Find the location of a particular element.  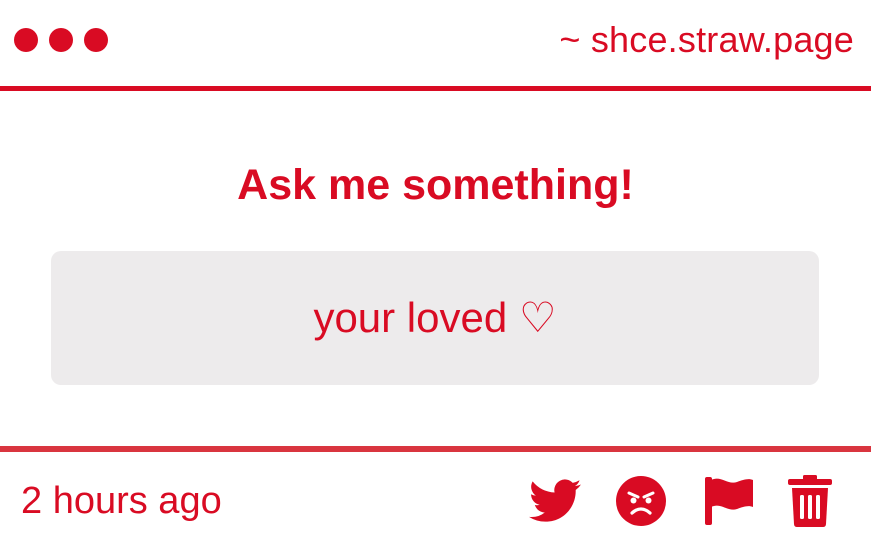

site-url: ~ shce.straw.page is located at coordinates (706, 40).